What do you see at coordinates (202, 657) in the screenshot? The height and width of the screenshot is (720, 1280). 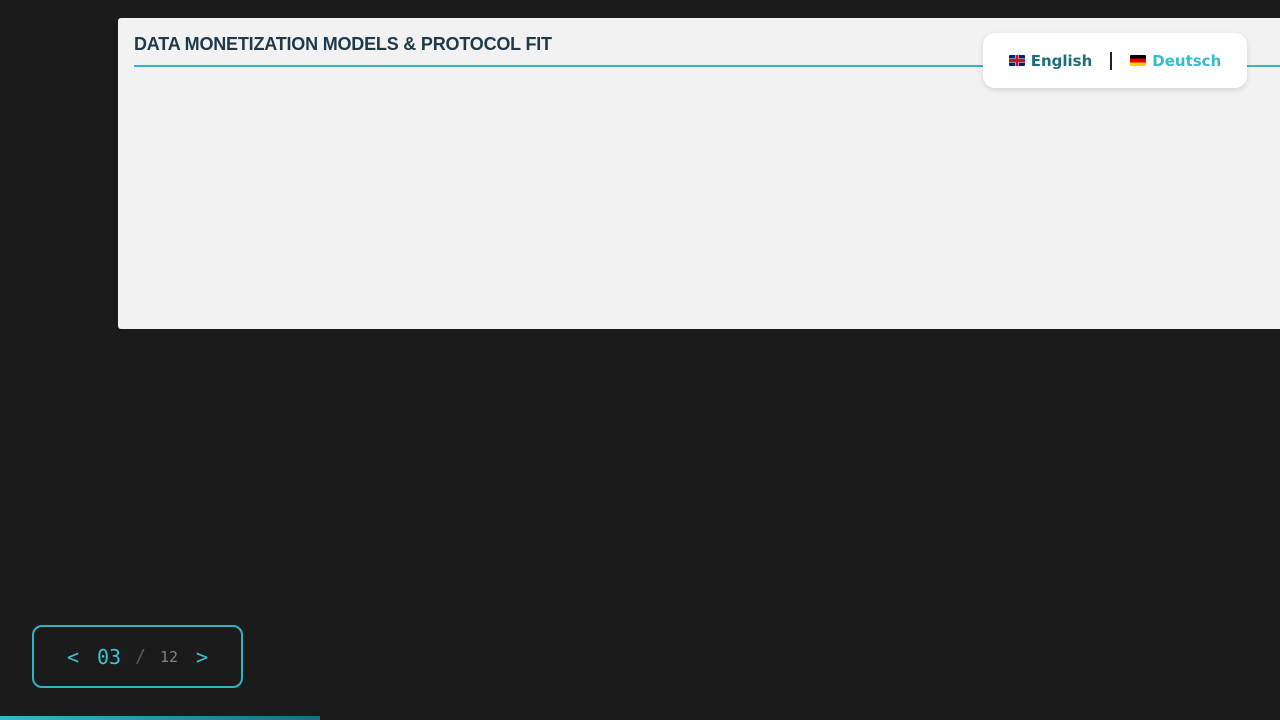 I see `next-slide-button: >` at bounding box center [202, 657].